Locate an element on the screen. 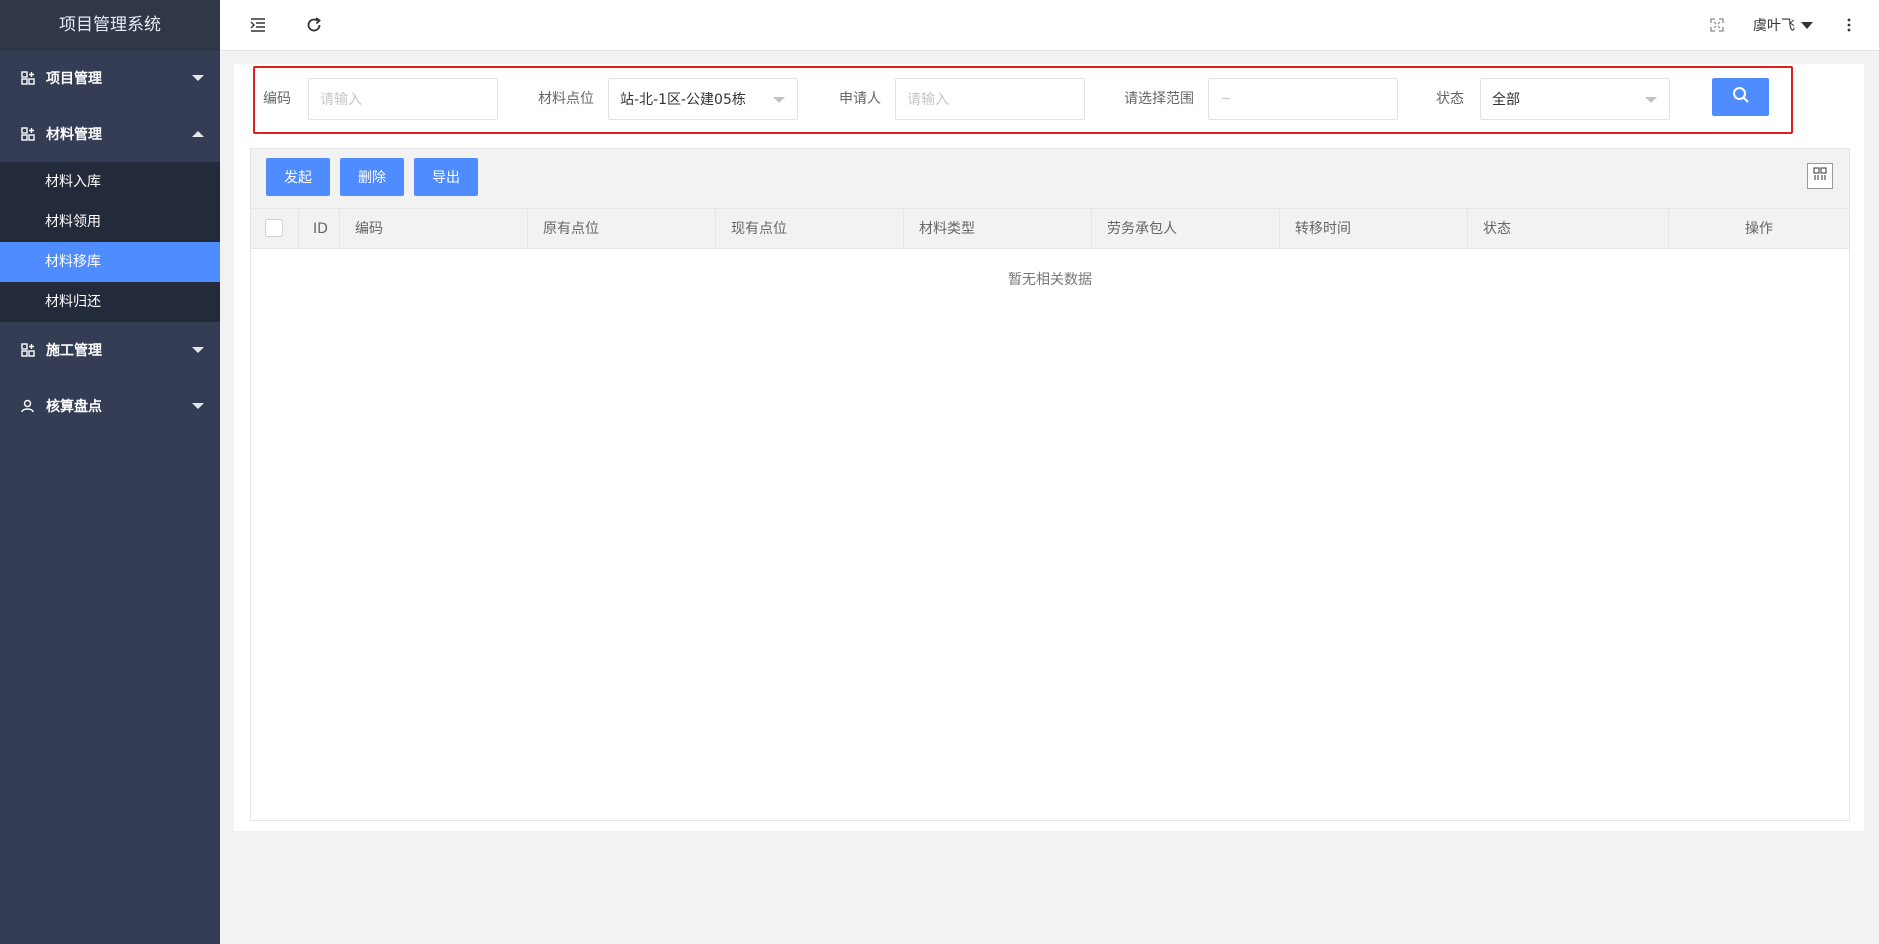 This screenshot has height=944, width=1879. code-label: 编码 is located at coordinates (277, 99).